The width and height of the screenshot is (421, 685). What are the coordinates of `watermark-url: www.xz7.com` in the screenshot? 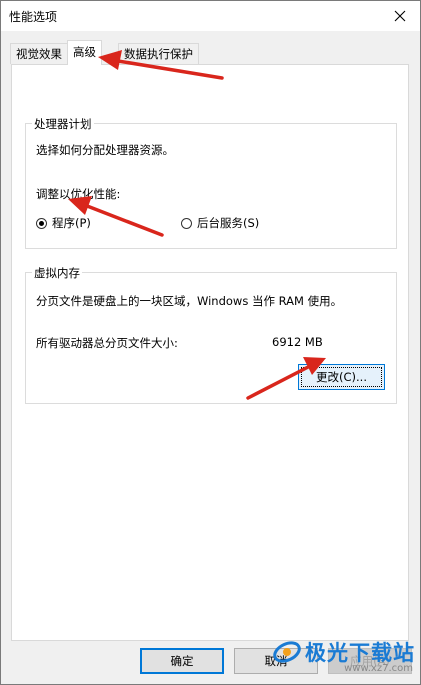 It's located at (378, 668).